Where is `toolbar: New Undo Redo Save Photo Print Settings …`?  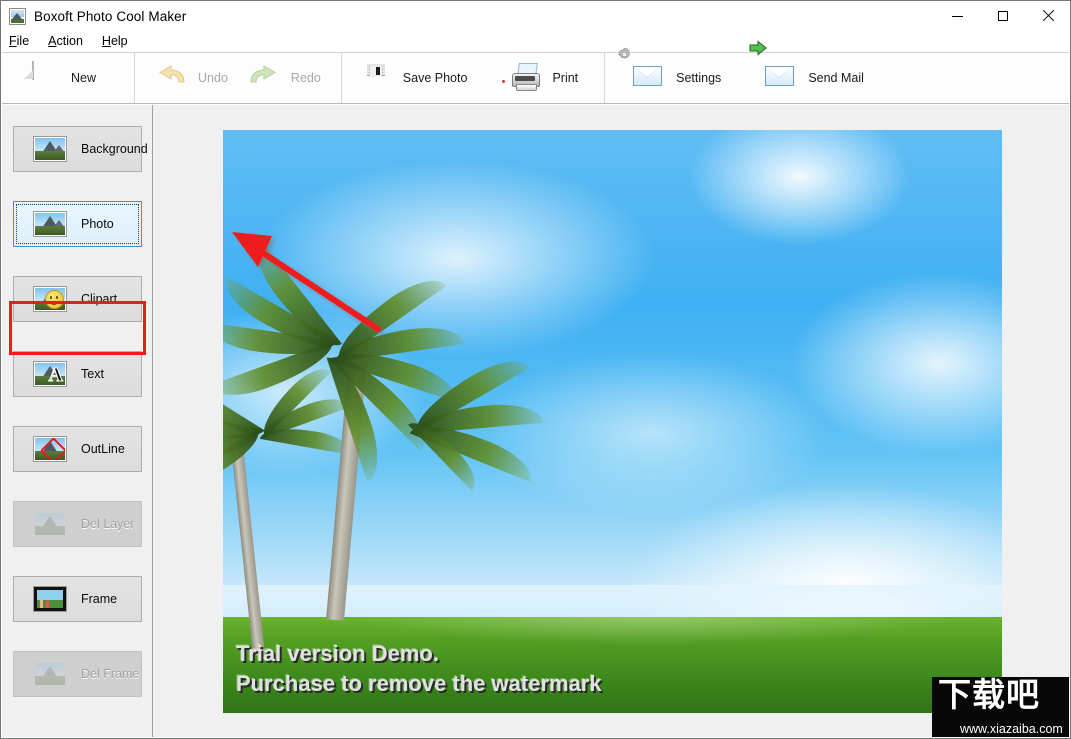
toolbar: New Undo Redo Save Photo Print Settings … is located at coordinates (535, 72).